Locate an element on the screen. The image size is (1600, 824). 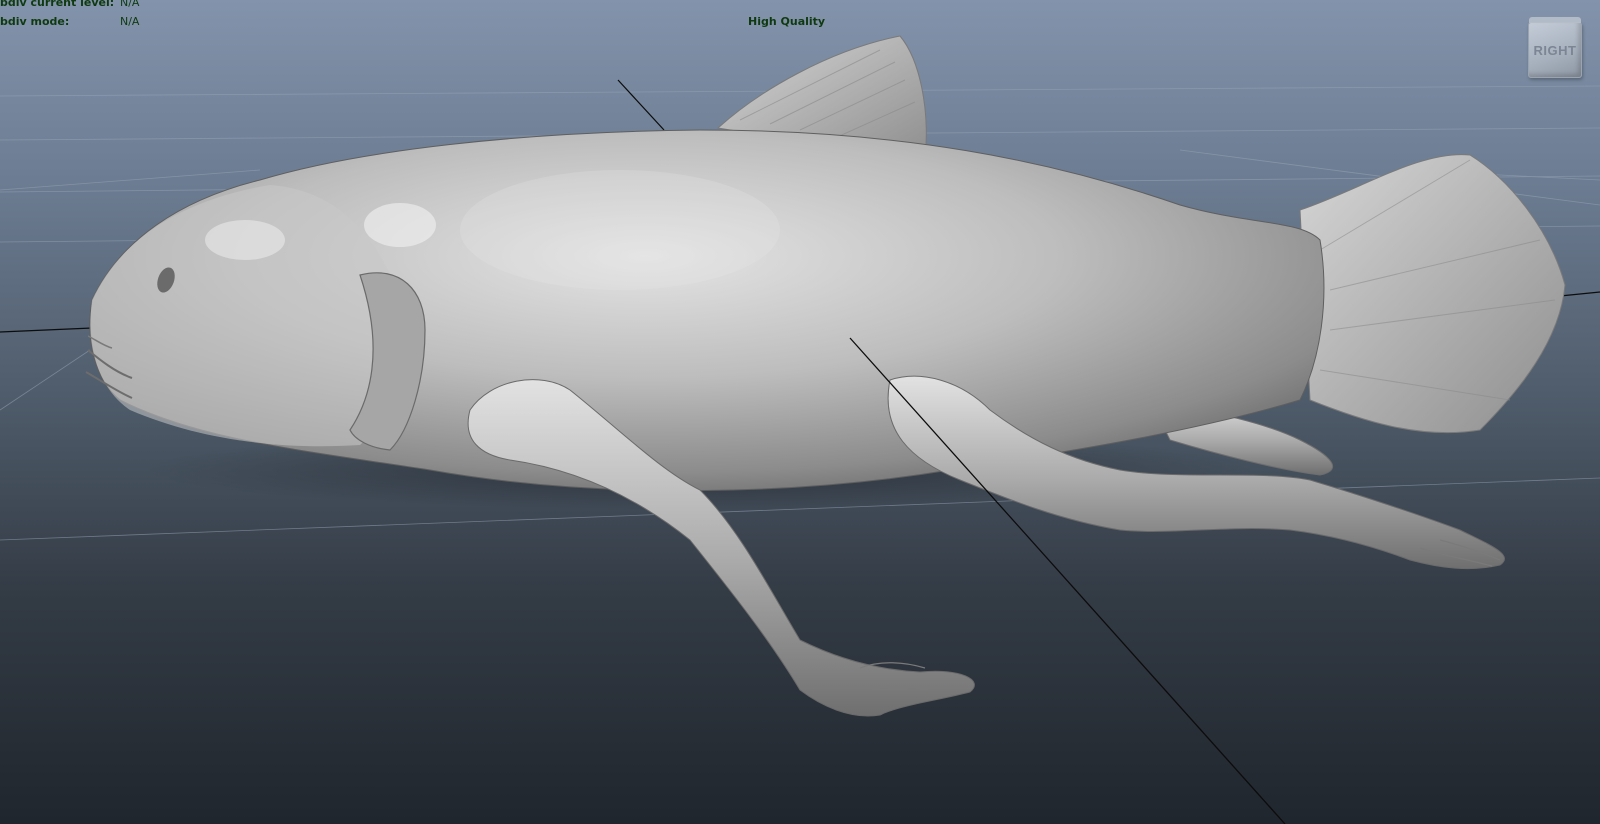
view-cube: RIGHT is located at coordinates (1555, 47).